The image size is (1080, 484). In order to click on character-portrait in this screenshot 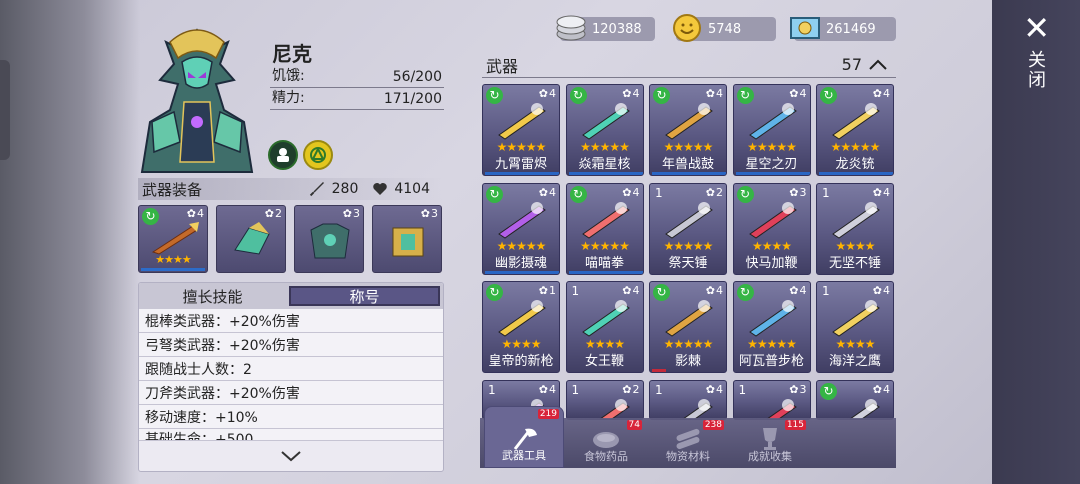, I will do `click(197, 100)`.